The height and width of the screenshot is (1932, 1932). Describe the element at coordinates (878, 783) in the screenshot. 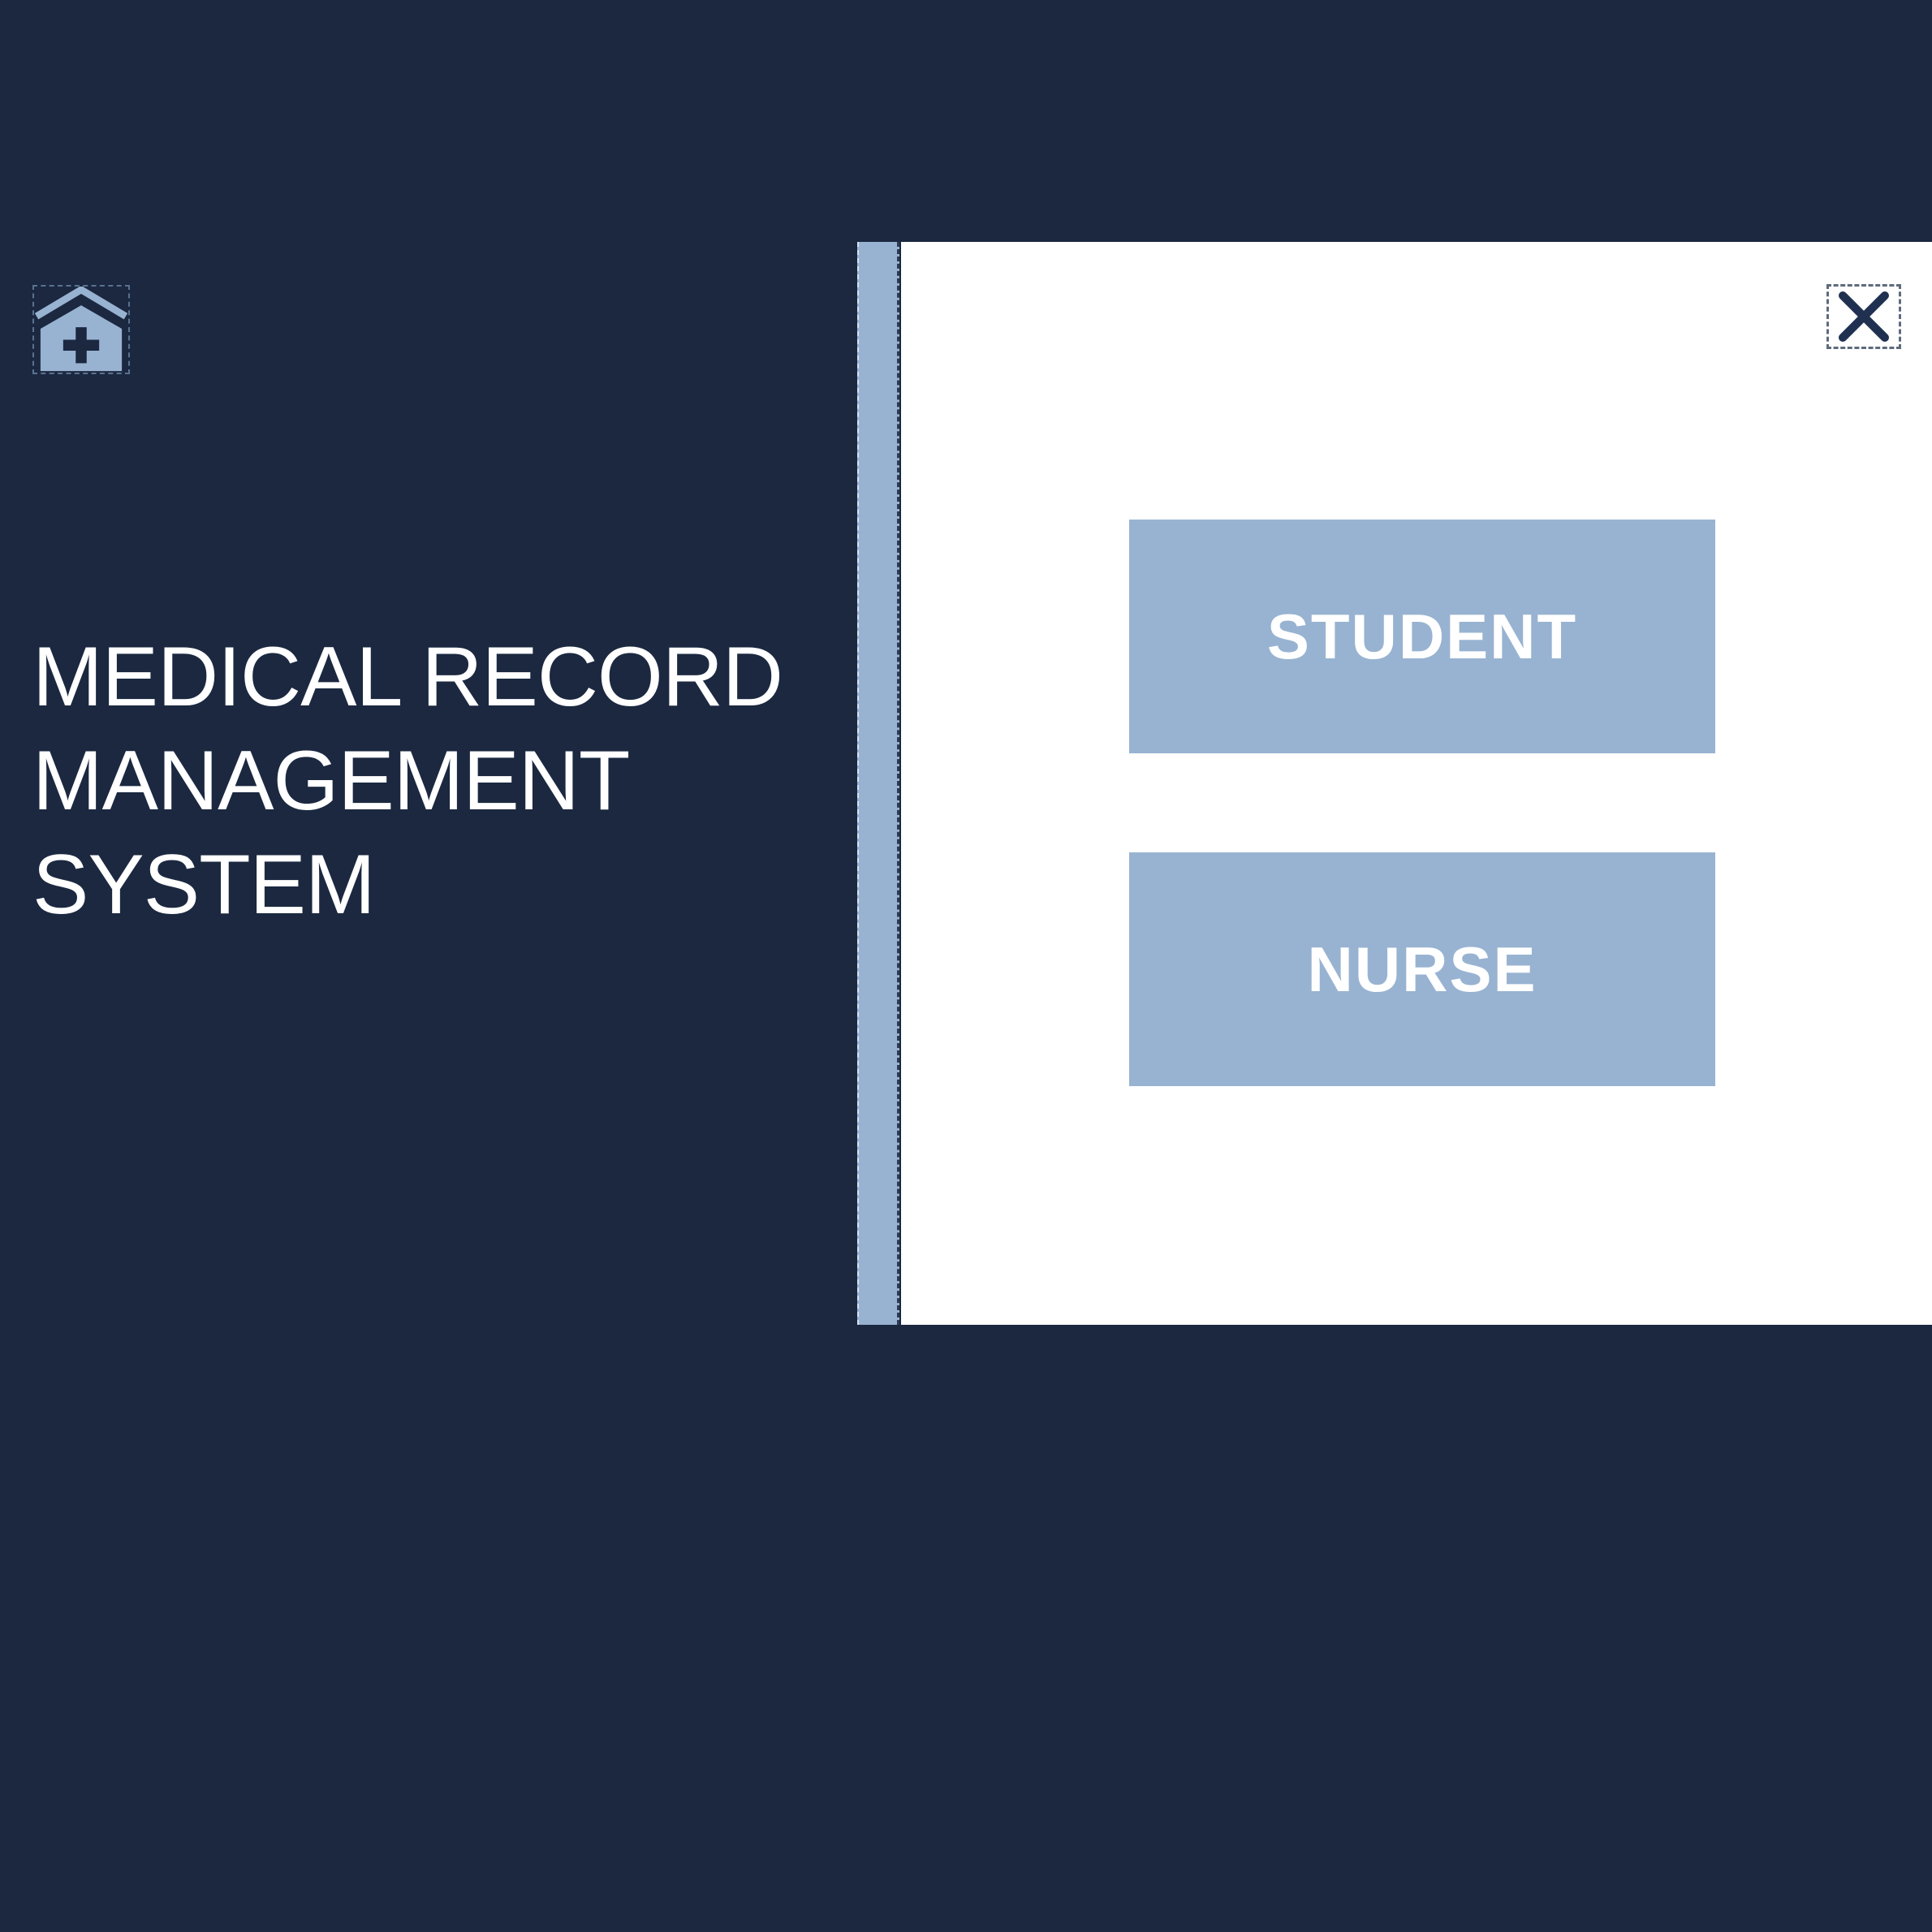

I see `panel-divider-strip` at that location.